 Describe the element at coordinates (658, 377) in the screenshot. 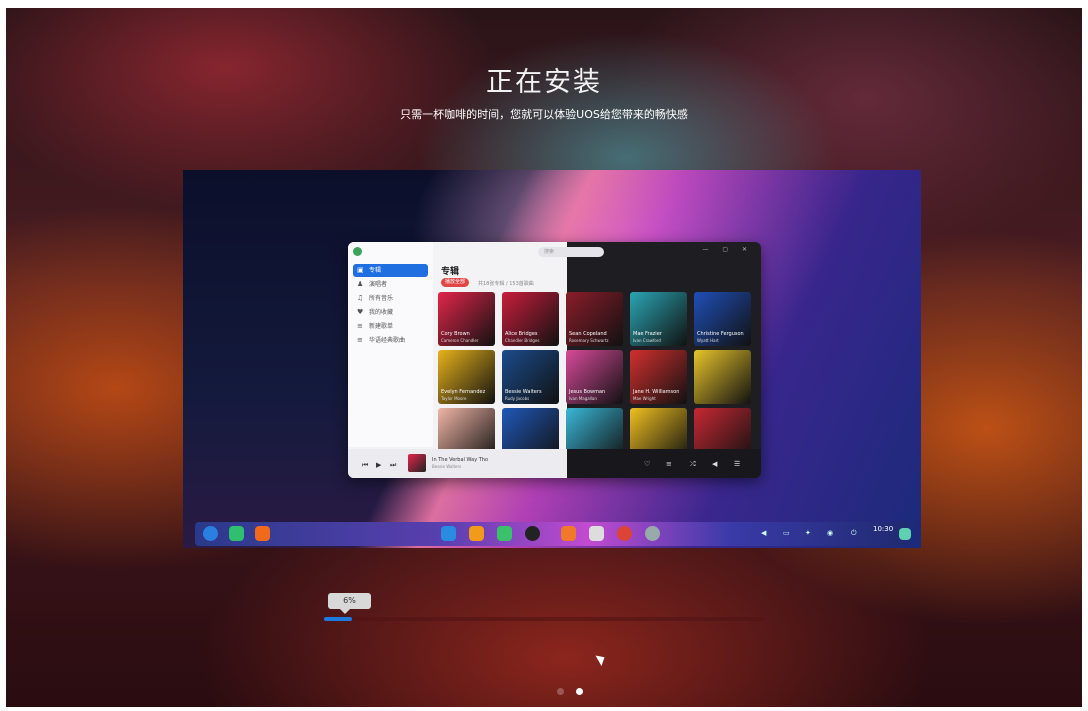

I see `album-card: Jane H. Williamson Mae Wright` at that location.